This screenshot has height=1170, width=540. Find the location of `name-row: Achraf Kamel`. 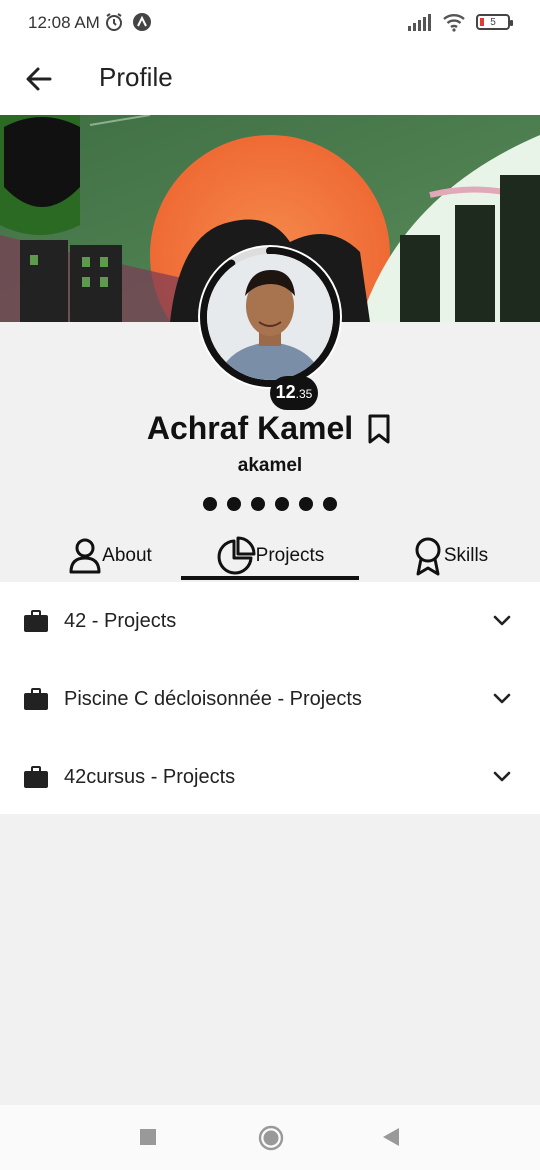

name-row: Achraf Kamel is located at coordinates (270, 428).